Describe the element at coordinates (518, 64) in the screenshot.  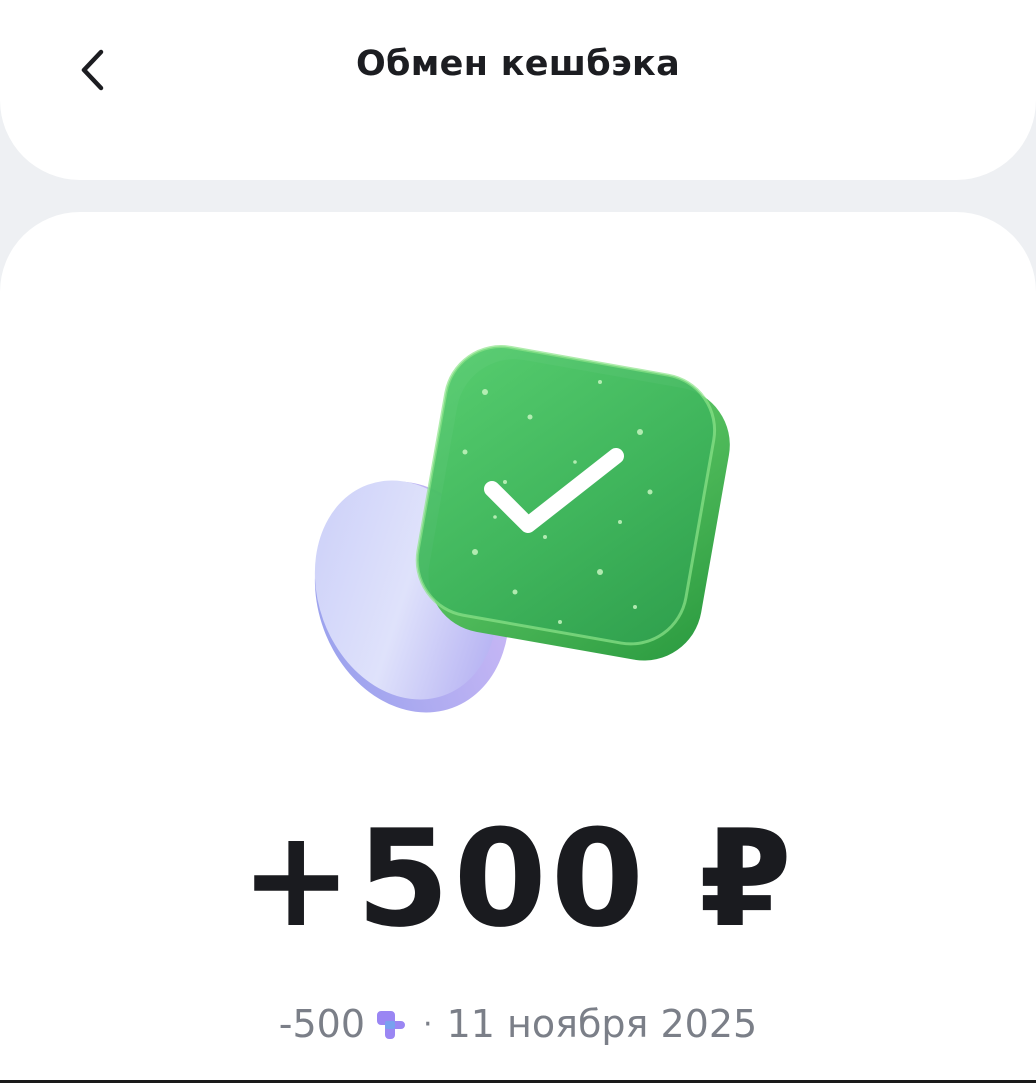
I see `page-title: Обмен кешбэка` at that location.